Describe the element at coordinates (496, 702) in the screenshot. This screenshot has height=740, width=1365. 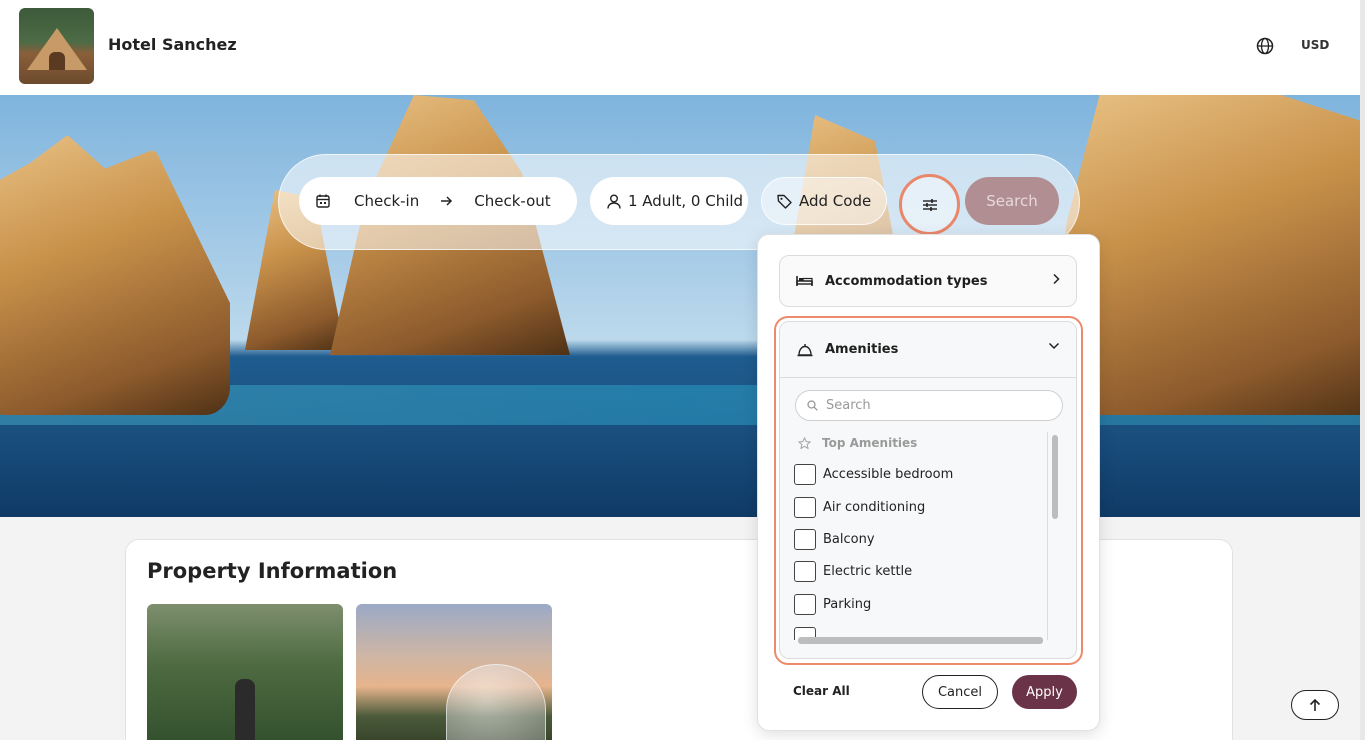
I see `dome-tent` at that location.